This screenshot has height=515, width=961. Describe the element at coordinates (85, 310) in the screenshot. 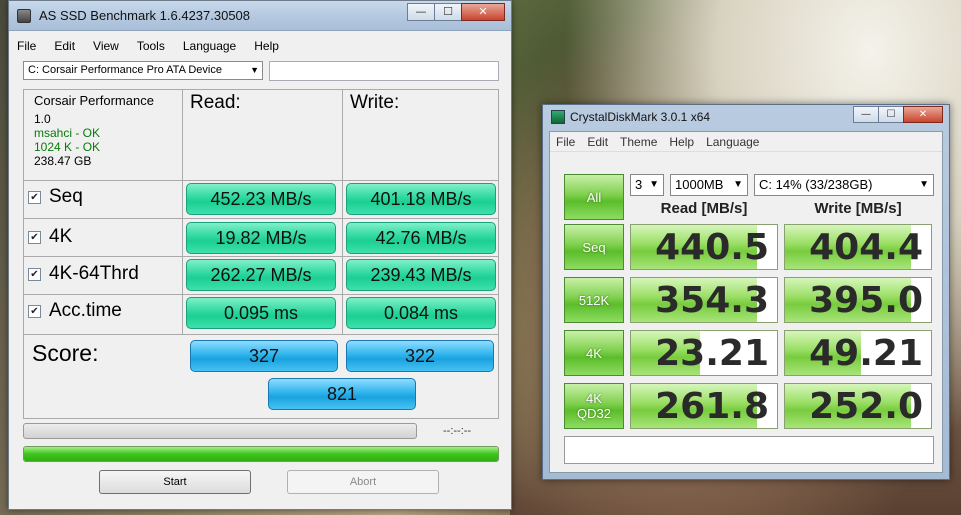

I see `row-label: Acc.time` at that location.